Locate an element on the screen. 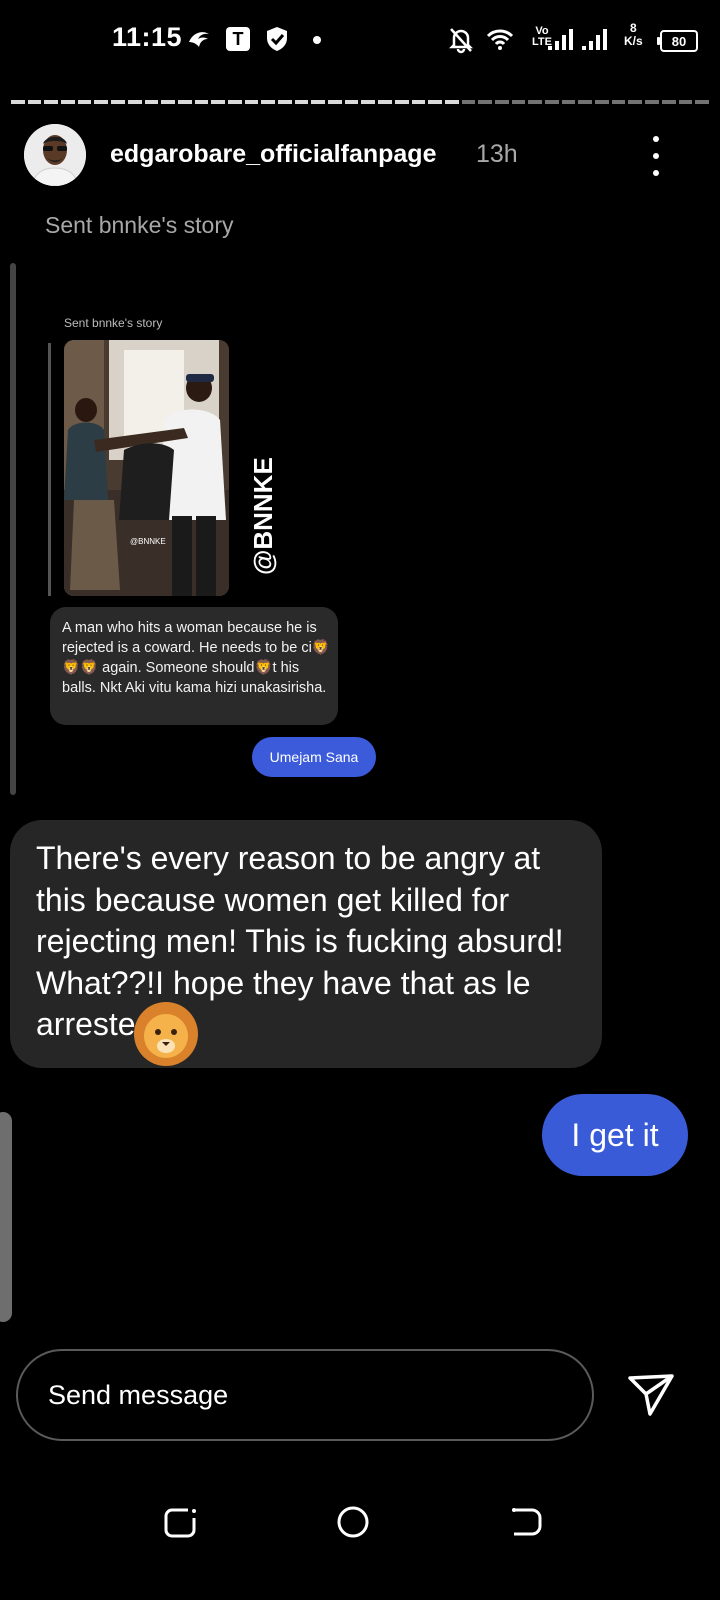  story-photo: @BNNKE is located at coordinates (146, 468).